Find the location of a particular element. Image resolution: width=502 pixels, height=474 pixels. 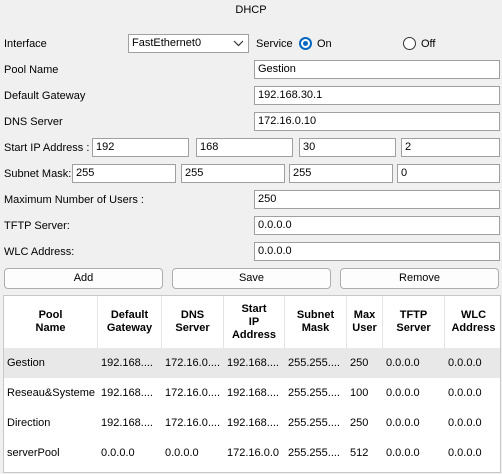

header-line: User is located at coordinates (364, 328).